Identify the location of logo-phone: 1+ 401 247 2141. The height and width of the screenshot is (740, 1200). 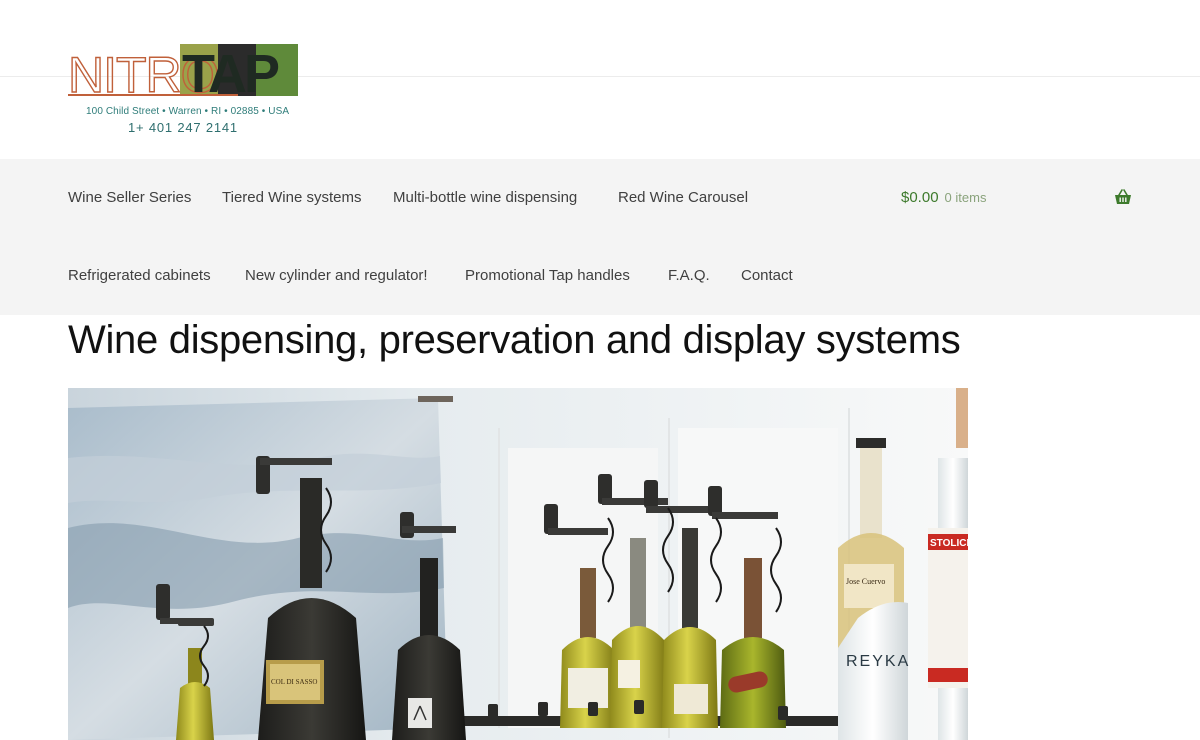
(183, 127).